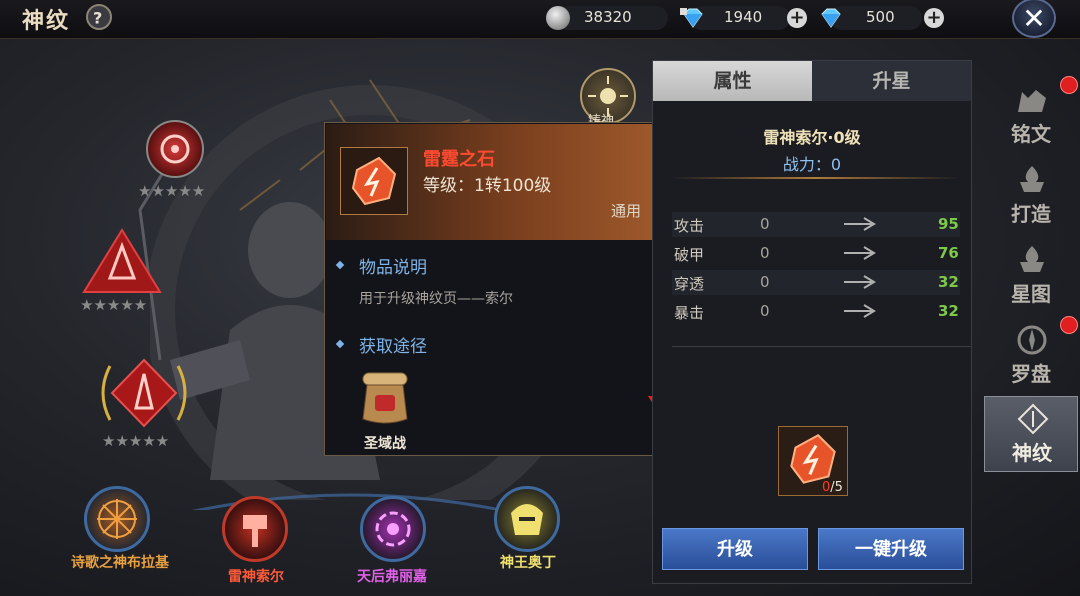  What do you see at coordinates (816, 224) in the screenshot?
I see `stat-row-attack: 攻击 0 95` at bounding box center [816, 224].